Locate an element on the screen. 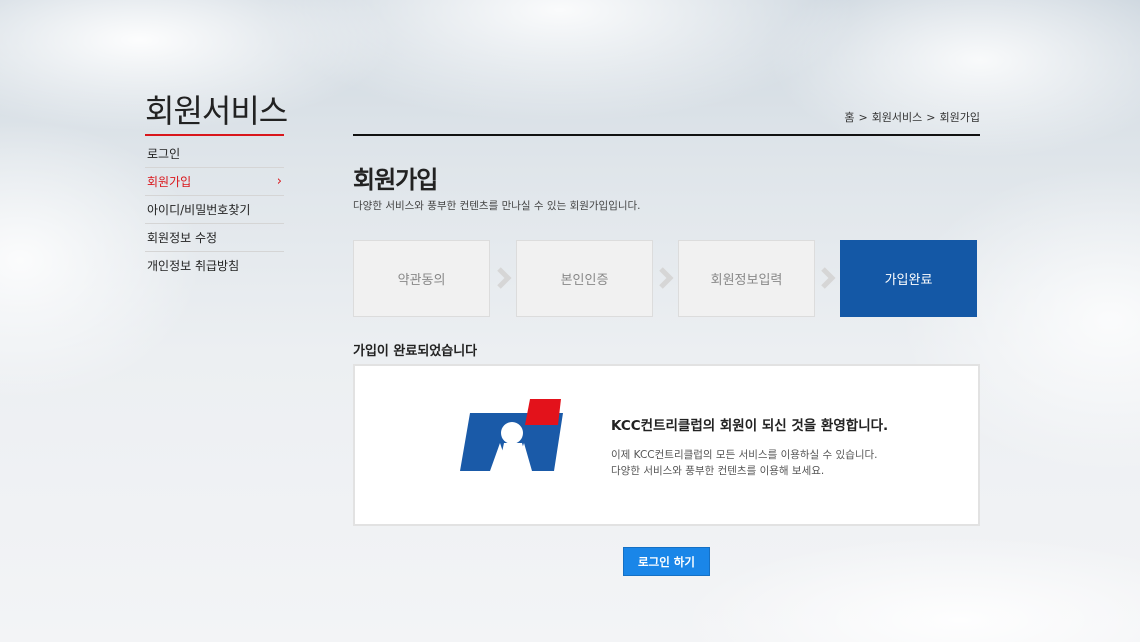  breadcrumb: 홈 > 회원서비스 > 회원가입 is located at coordinates (912, 117).